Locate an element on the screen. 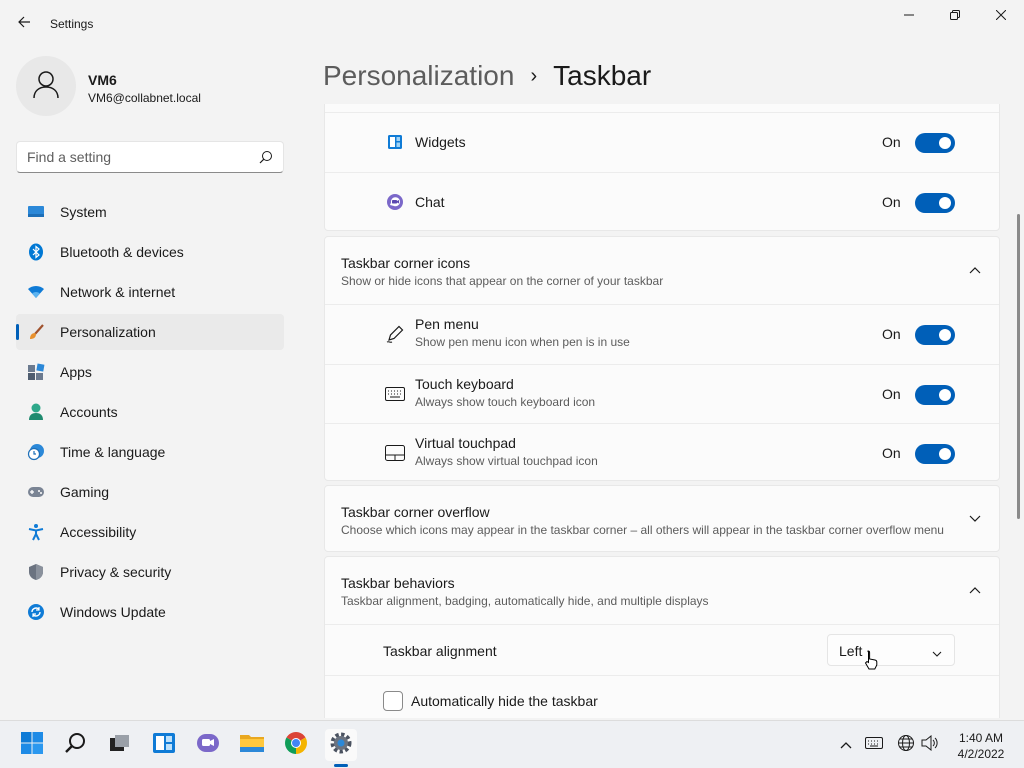 The image size is (1024, 768). widgets-toggle is located at coordinates (935, 143).